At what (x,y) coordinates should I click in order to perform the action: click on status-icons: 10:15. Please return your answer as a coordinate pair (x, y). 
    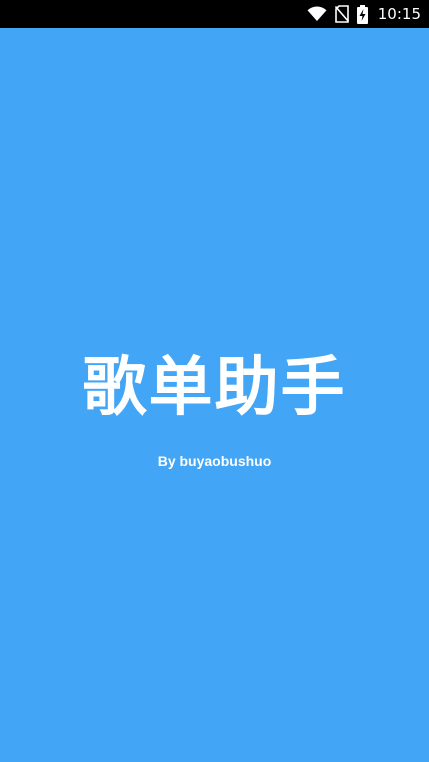
    Looking at the image, I should click on (364, 14).